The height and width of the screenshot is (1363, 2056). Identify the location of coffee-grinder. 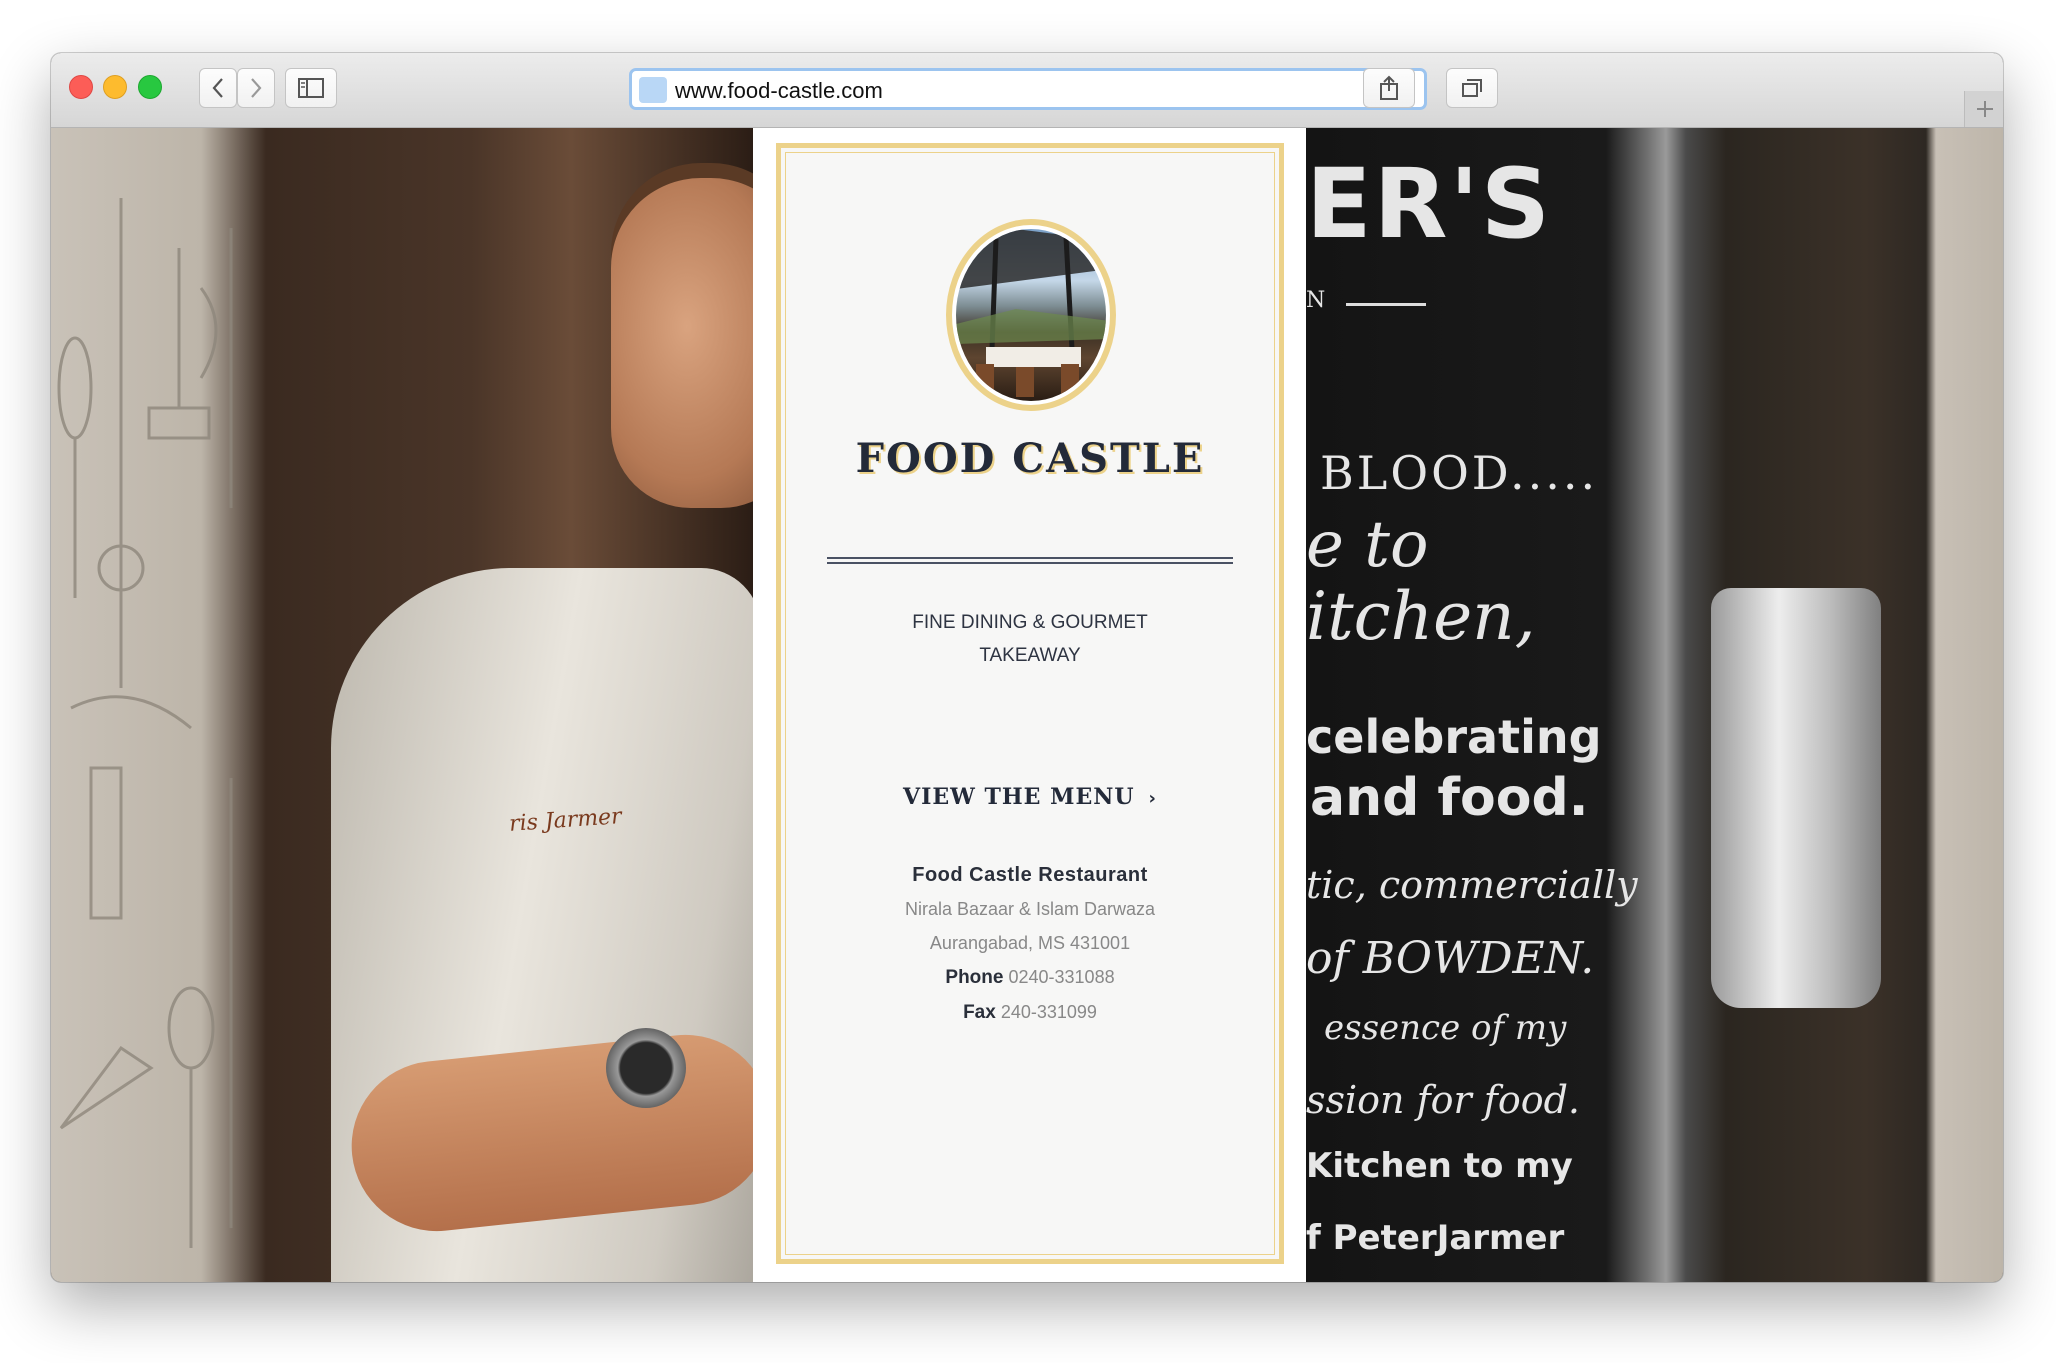
(1796, 798).